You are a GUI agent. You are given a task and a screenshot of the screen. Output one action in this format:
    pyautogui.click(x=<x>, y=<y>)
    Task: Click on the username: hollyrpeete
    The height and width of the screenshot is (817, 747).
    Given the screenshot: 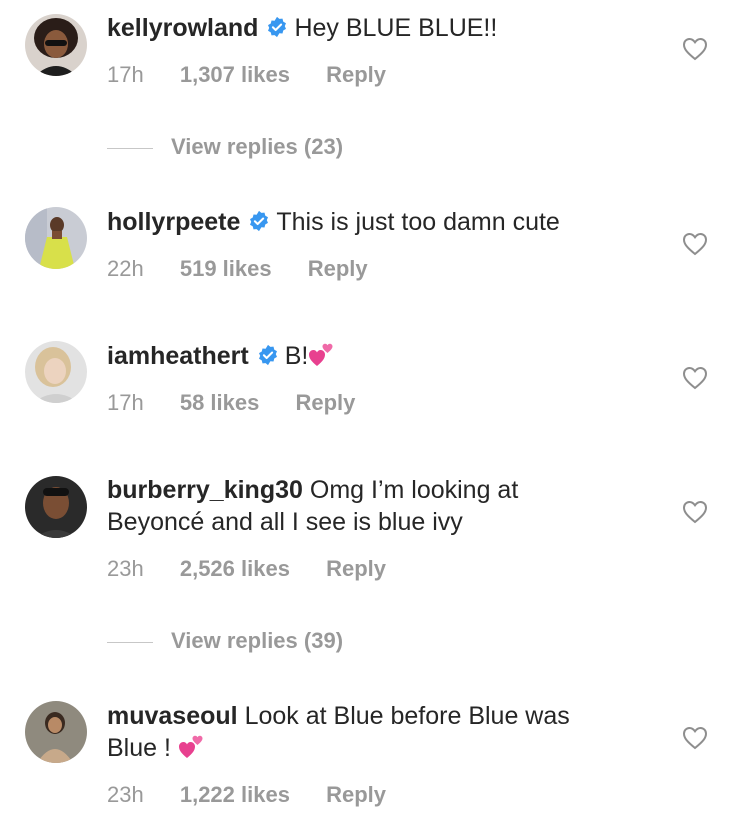 What is the action you would take?
    pyautogui.click(x=173, y=222)
    